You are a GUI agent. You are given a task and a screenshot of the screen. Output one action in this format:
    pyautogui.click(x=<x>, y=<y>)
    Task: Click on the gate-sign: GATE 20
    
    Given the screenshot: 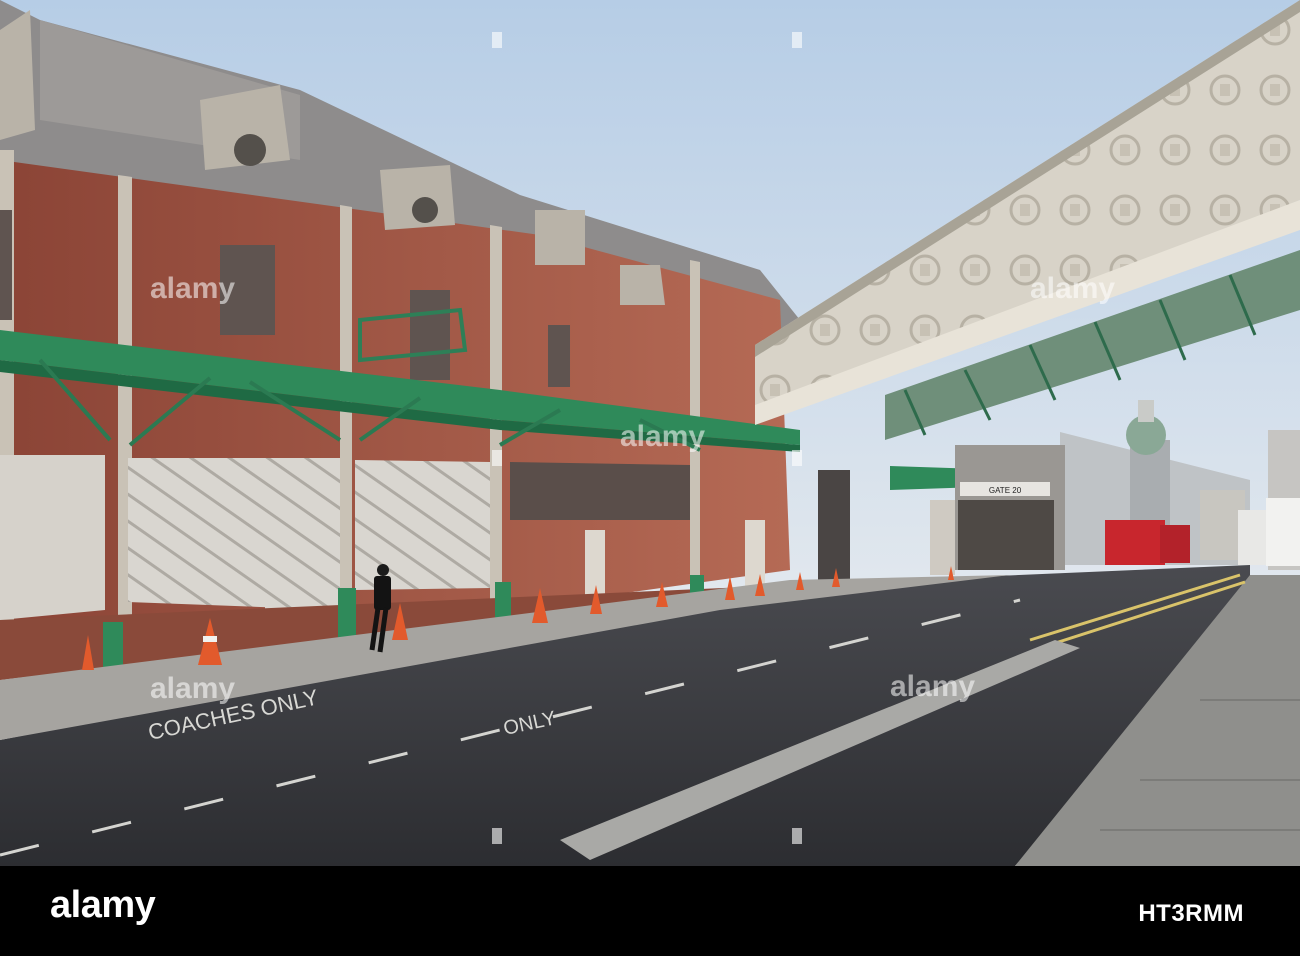 What is the action you would take?
    pyautogui.click(x=1005, y=490)
    